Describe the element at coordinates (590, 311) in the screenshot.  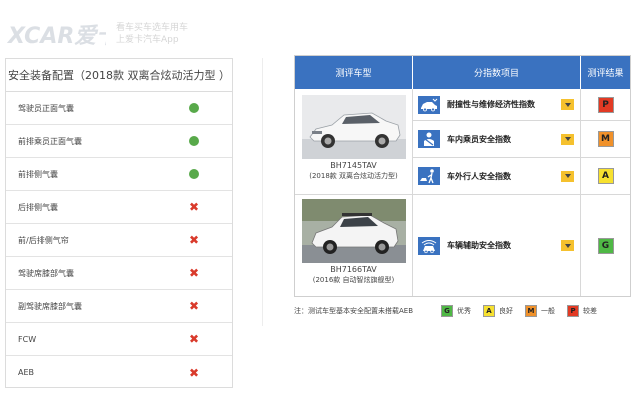
I see `legend-label: 较差` at that location.